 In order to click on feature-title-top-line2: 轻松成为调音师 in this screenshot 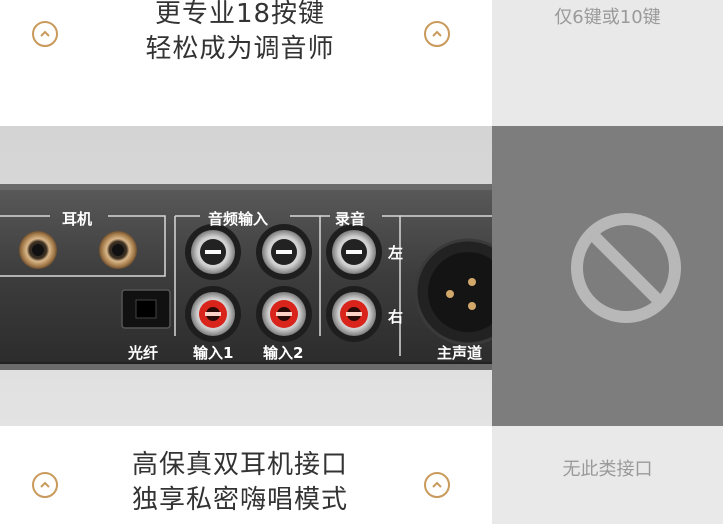, I will do `click(240, 49)`.